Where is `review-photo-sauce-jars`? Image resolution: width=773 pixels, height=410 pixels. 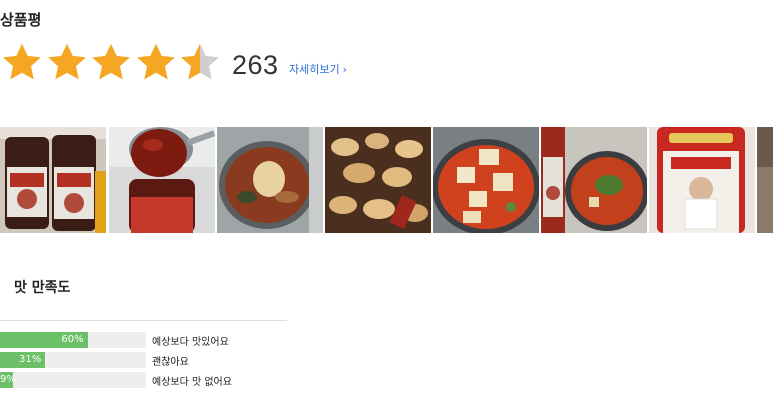
review-photo-sauce-jars is located at coordinates (53, 180).